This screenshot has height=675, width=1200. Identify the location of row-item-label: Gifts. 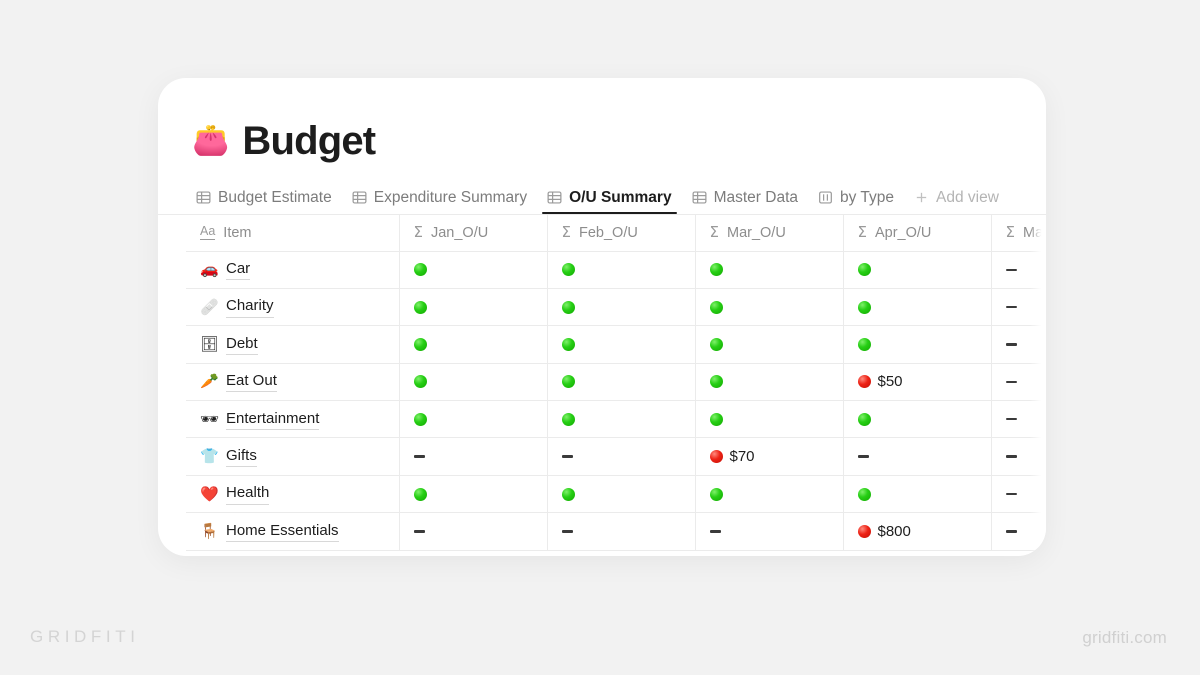
(241, 457).